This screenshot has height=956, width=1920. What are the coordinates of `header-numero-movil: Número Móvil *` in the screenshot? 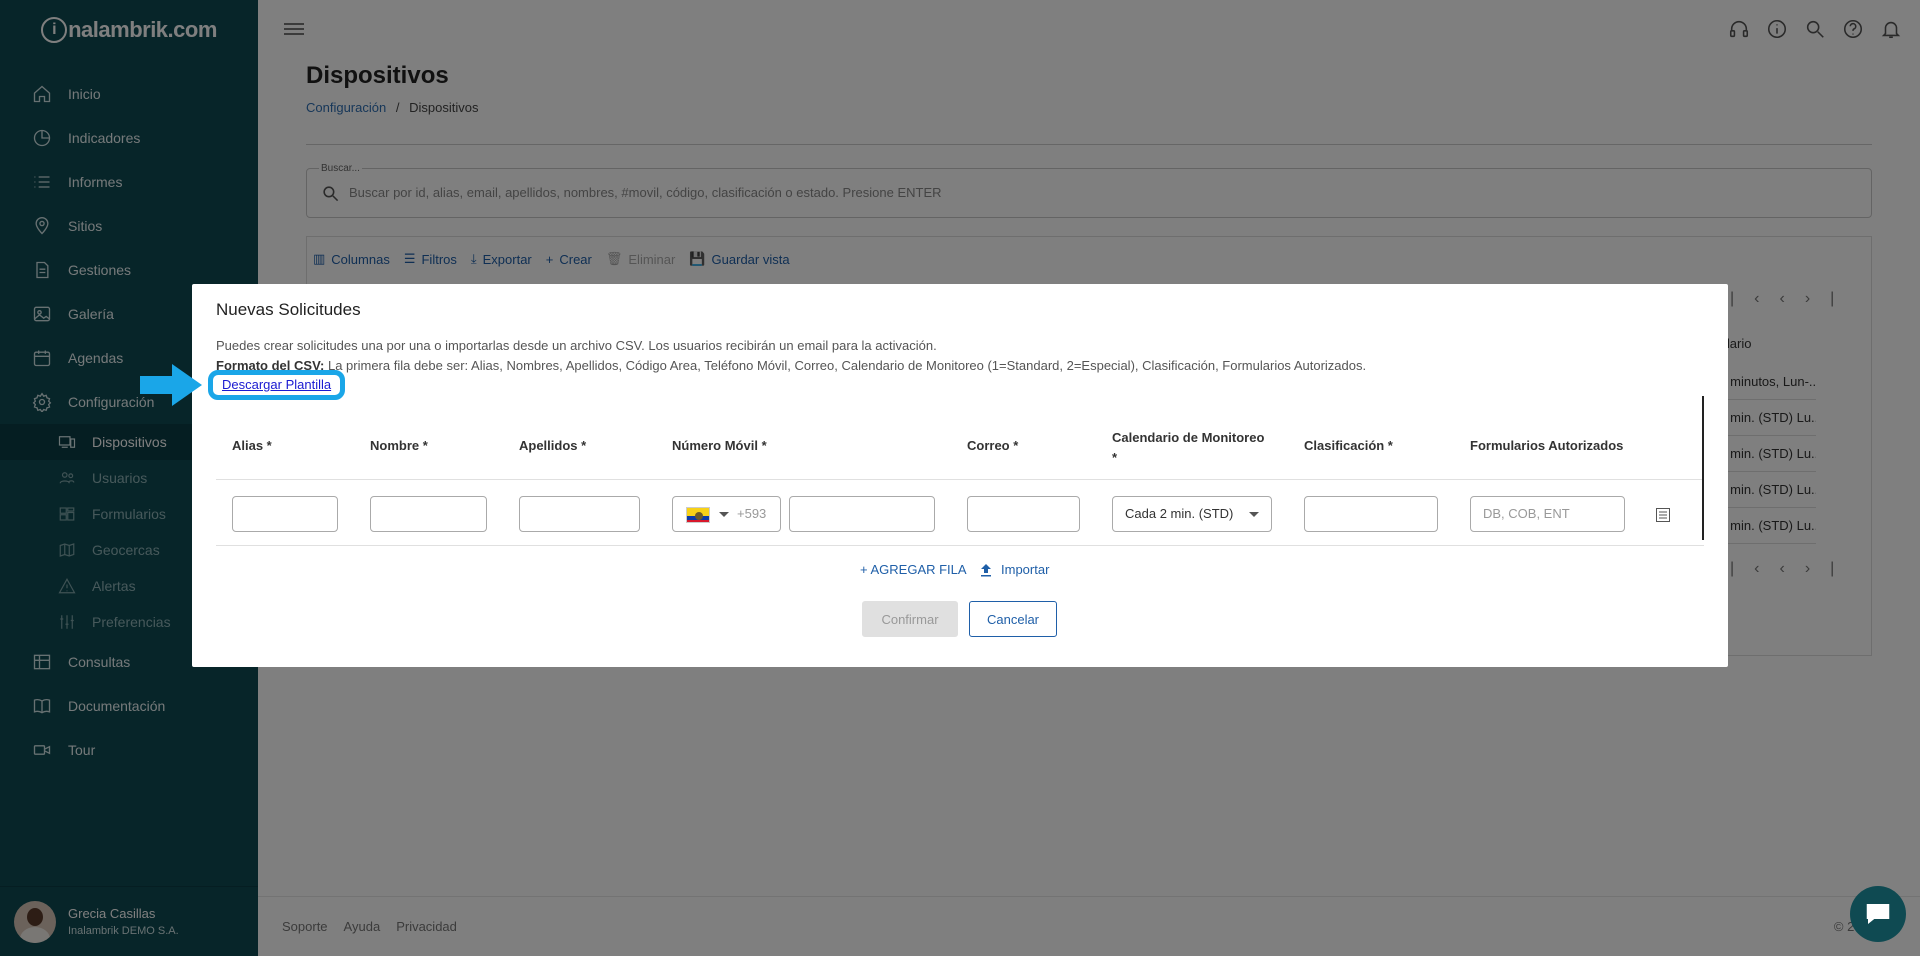 It's located at (719, 445).